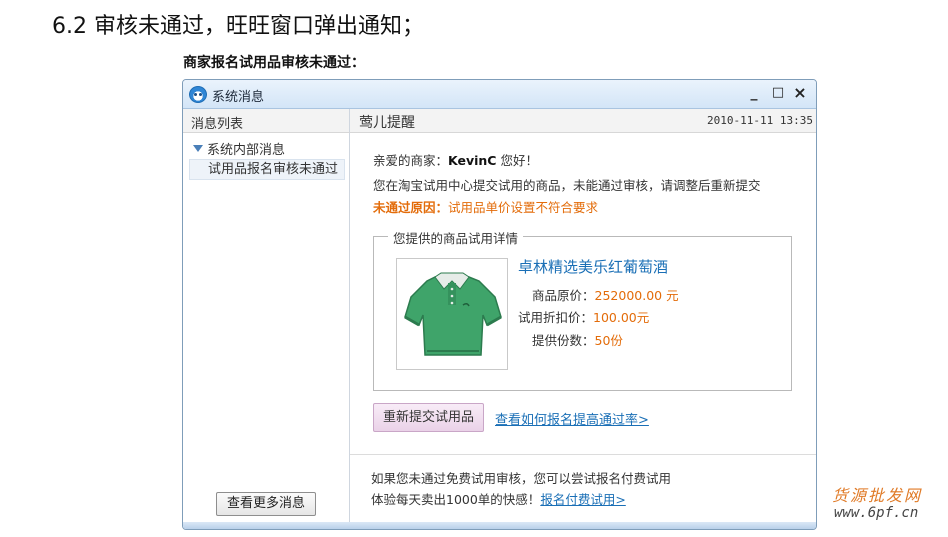 This screenshot has width=948, height=537. I want to click on close-button: ×, so click(800, 93).